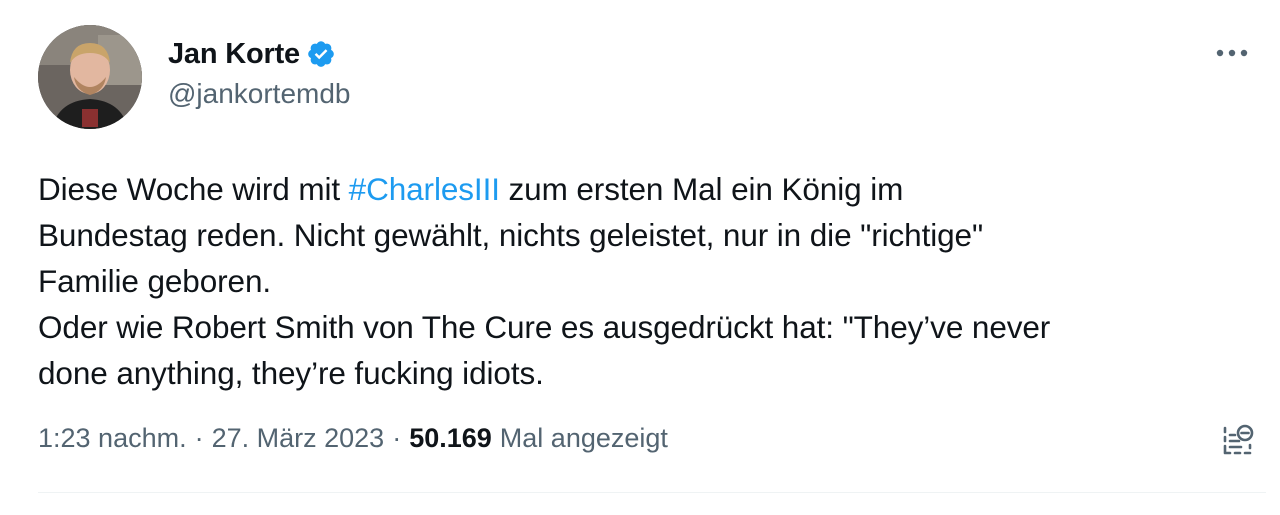 The image size is (1280, 515). I want to click on more-options-button, so click(1232, 53).